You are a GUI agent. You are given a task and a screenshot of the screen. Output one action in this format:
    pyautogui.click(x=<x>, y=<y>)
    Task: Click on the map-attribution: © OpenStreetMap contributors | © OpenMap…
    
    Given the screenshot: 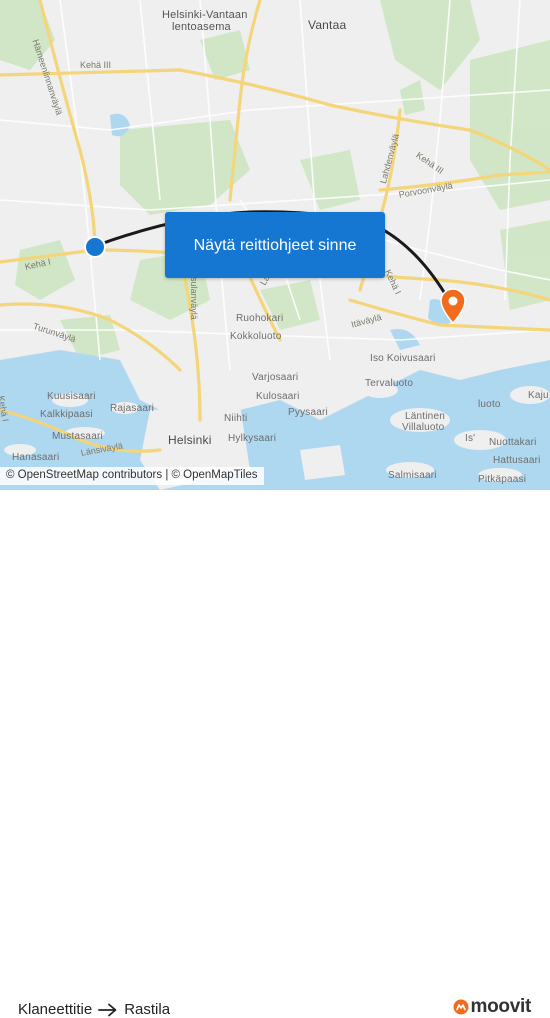 What is the action you would take?
    pyautogui.click(x=132, y=476)
    